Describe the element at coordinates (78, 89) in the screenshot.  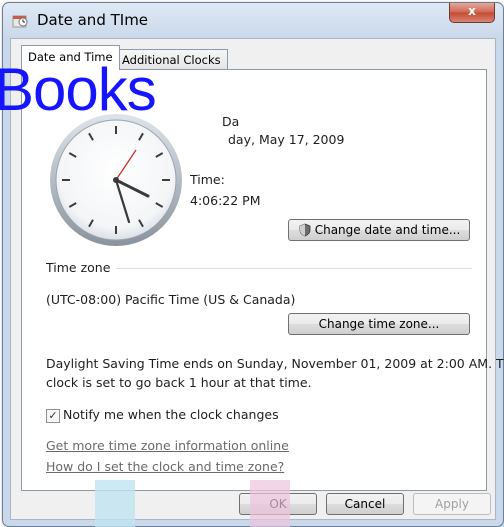
I see `books-watermark: Books` at that location.